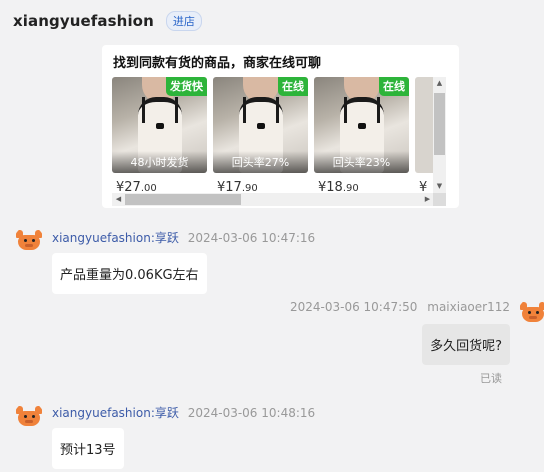  I want to click on sender-name: maixiaoer112, so click(468, 307).